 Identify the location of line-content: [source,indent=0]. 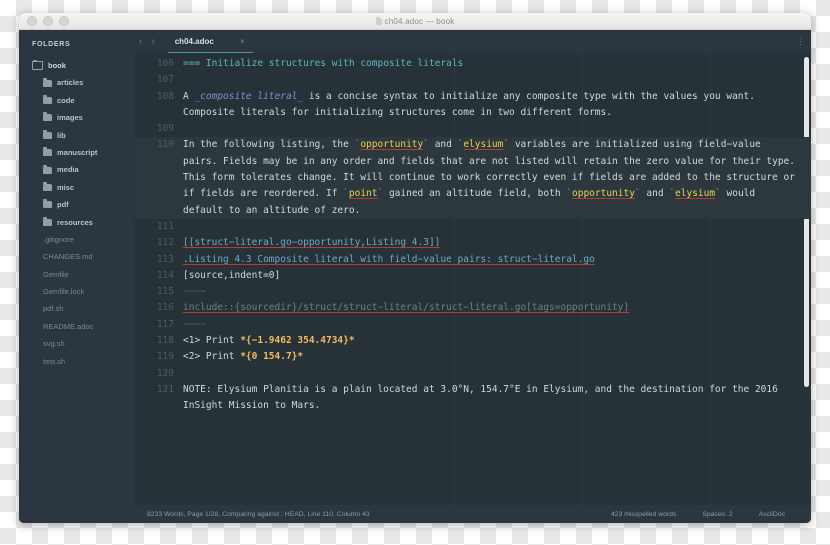
(497, 276).